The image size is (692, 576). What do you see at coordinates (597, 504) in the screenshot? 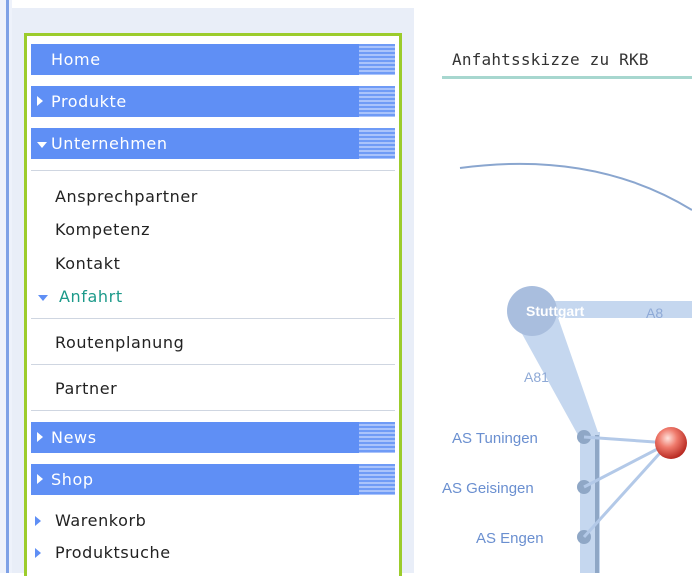
I see `map-road-edge` at bounding box center [597, 504].